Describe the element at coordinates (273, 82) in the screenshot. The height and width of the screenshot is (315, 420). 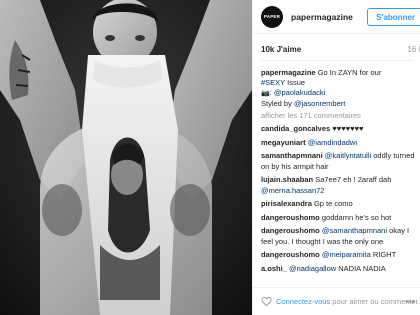
I see `caption-hashtag: #SEXY` at that location.